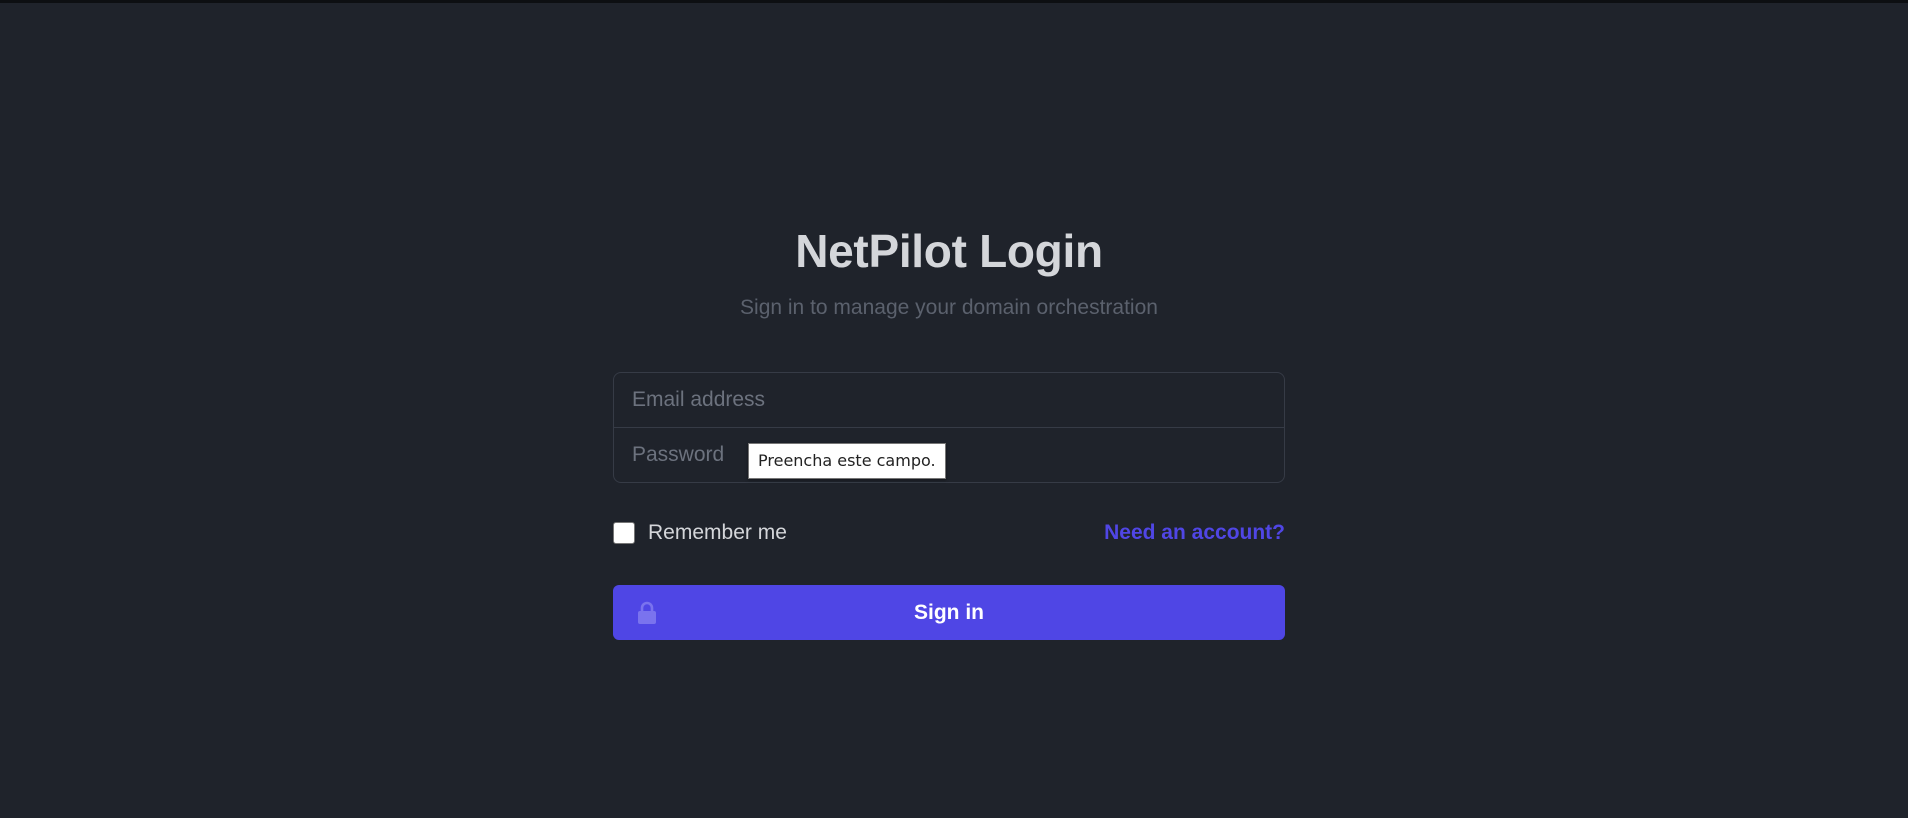  I want to click on window-top-border, so click(954, 1).